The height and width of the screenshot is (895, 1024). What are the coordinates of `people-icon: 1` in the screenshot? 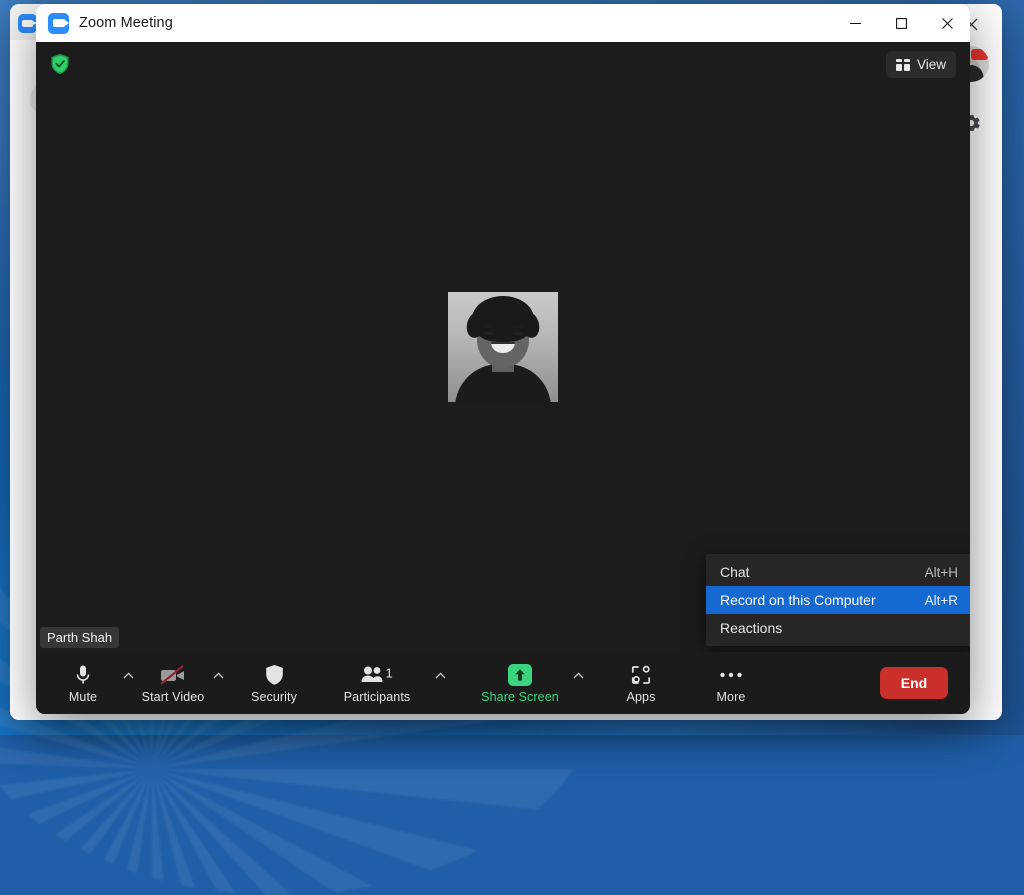 It's located at (377, 675).